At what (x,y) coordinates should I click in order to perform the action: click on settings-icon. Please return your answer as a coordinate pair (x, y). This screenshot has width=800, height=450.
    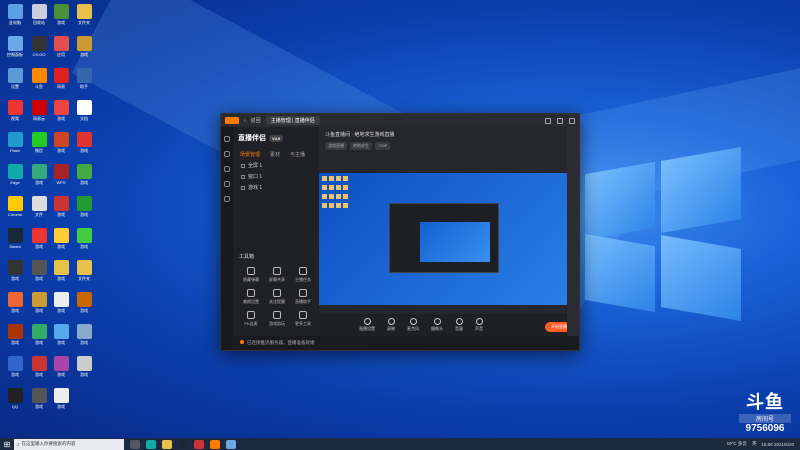
    Looking at the image, I should click on (367, 321).